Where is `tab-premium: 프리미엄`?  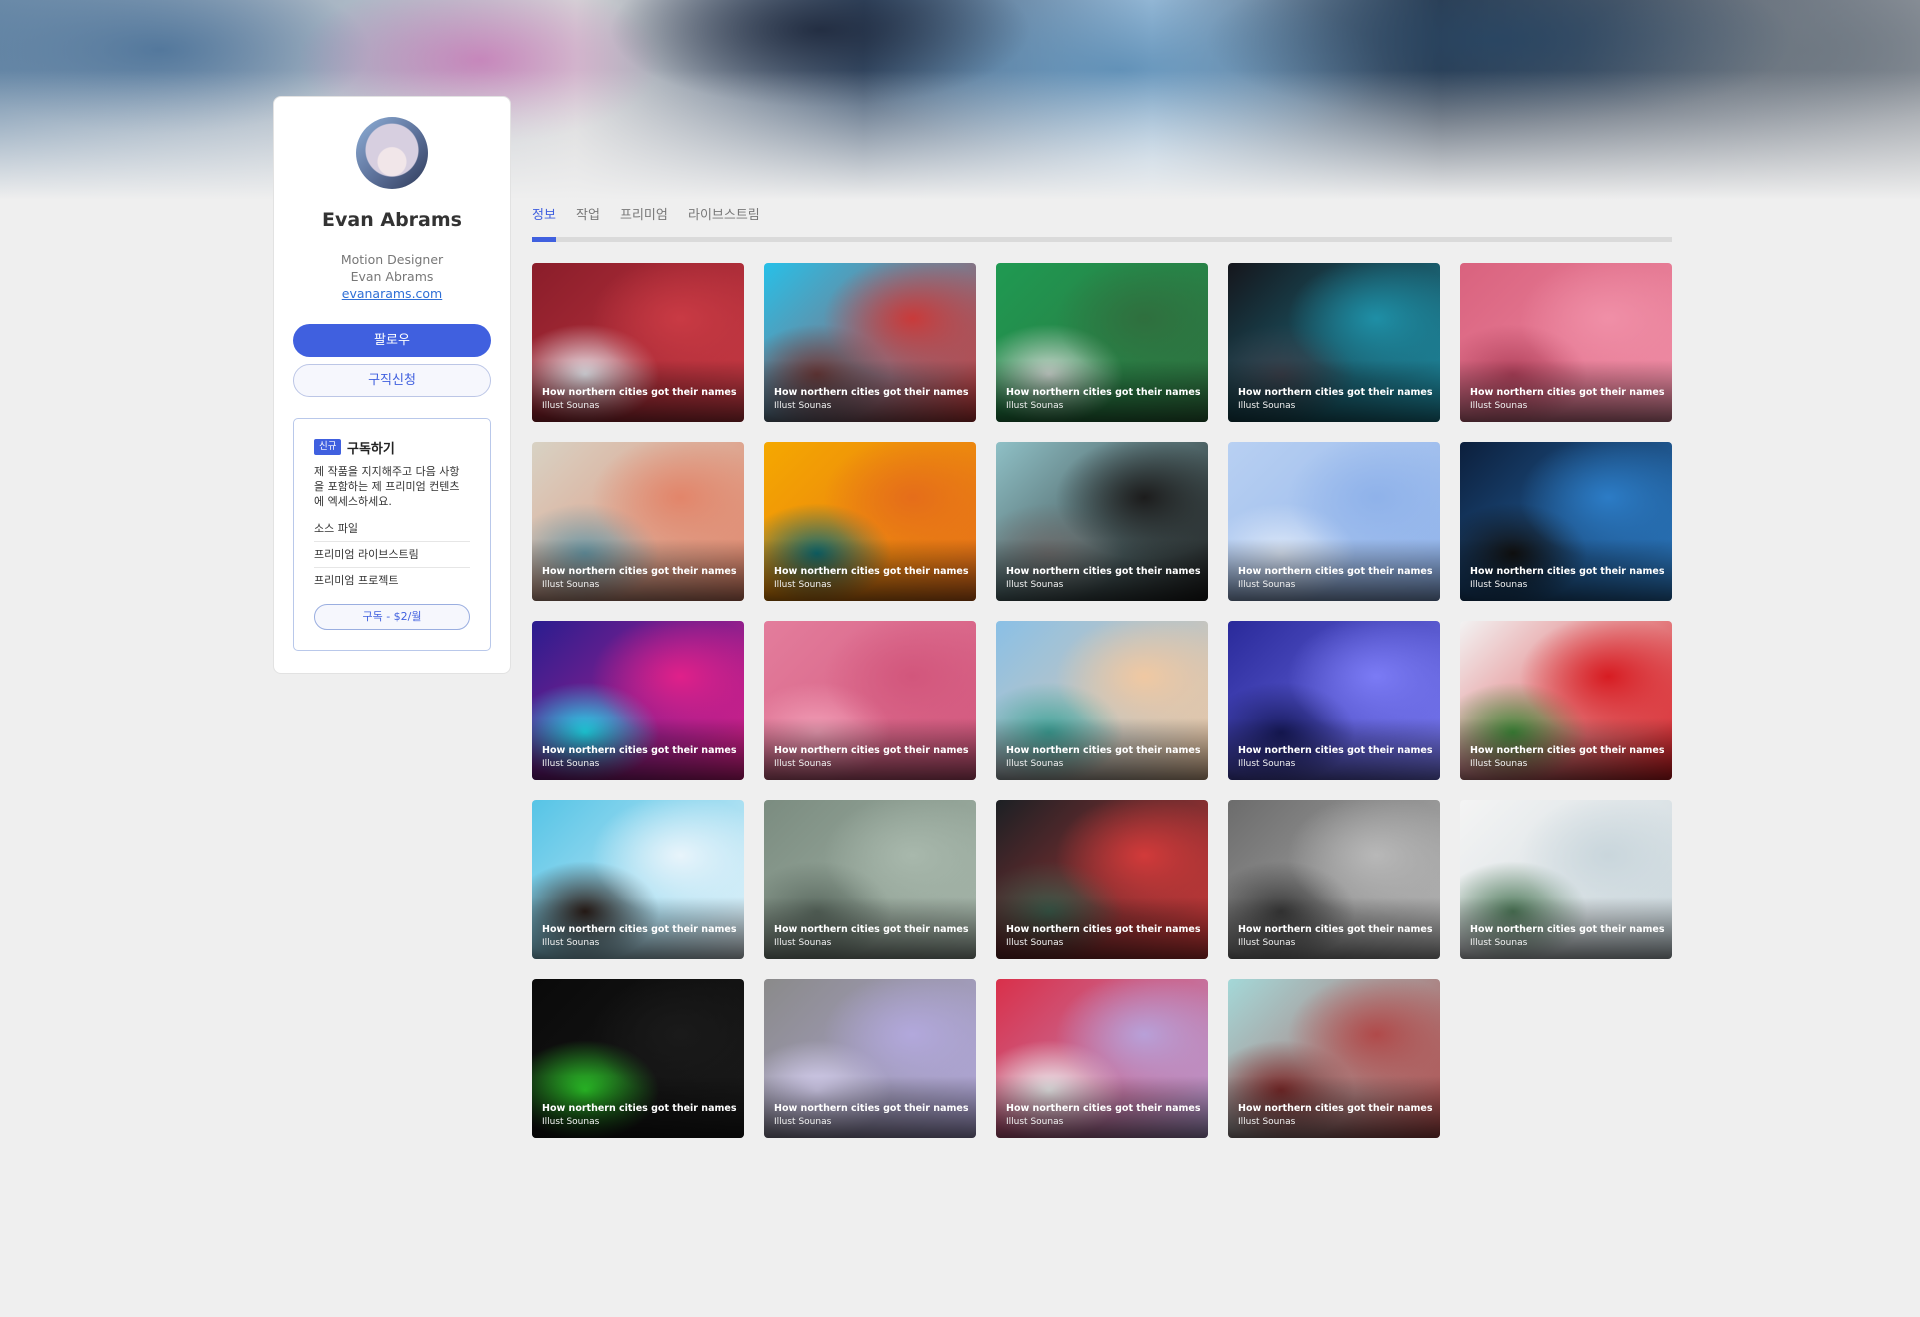
tab-premium: 프리미엄 is located at coordinates (644, 213).